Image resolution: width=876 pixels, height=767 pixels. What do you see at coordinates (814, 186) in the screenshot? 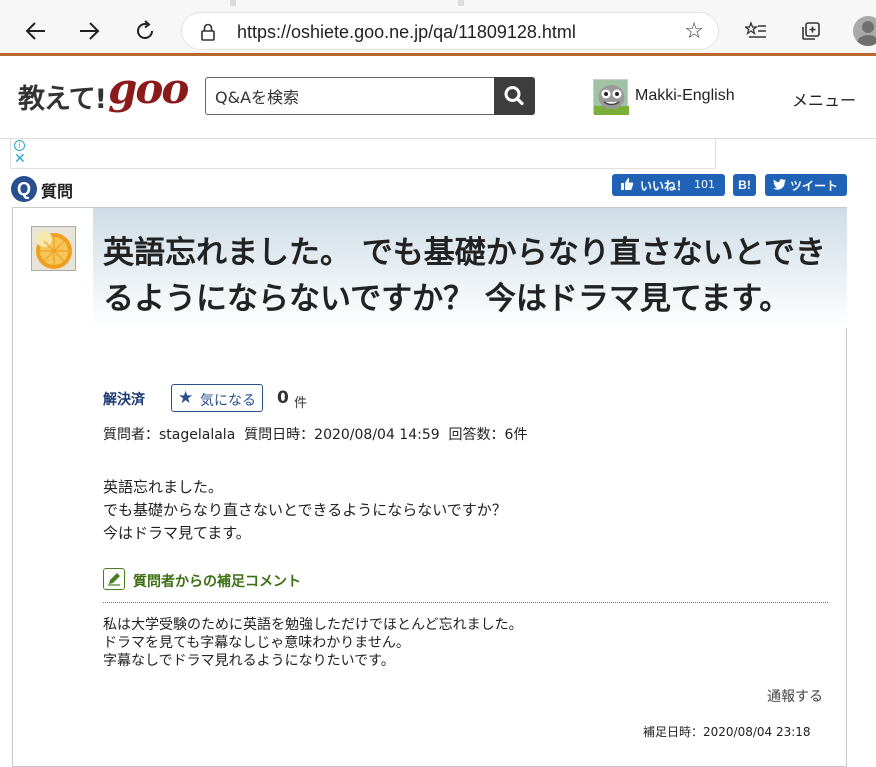
I see `tweet-label: ツイート` at bounding box center [814, 186].